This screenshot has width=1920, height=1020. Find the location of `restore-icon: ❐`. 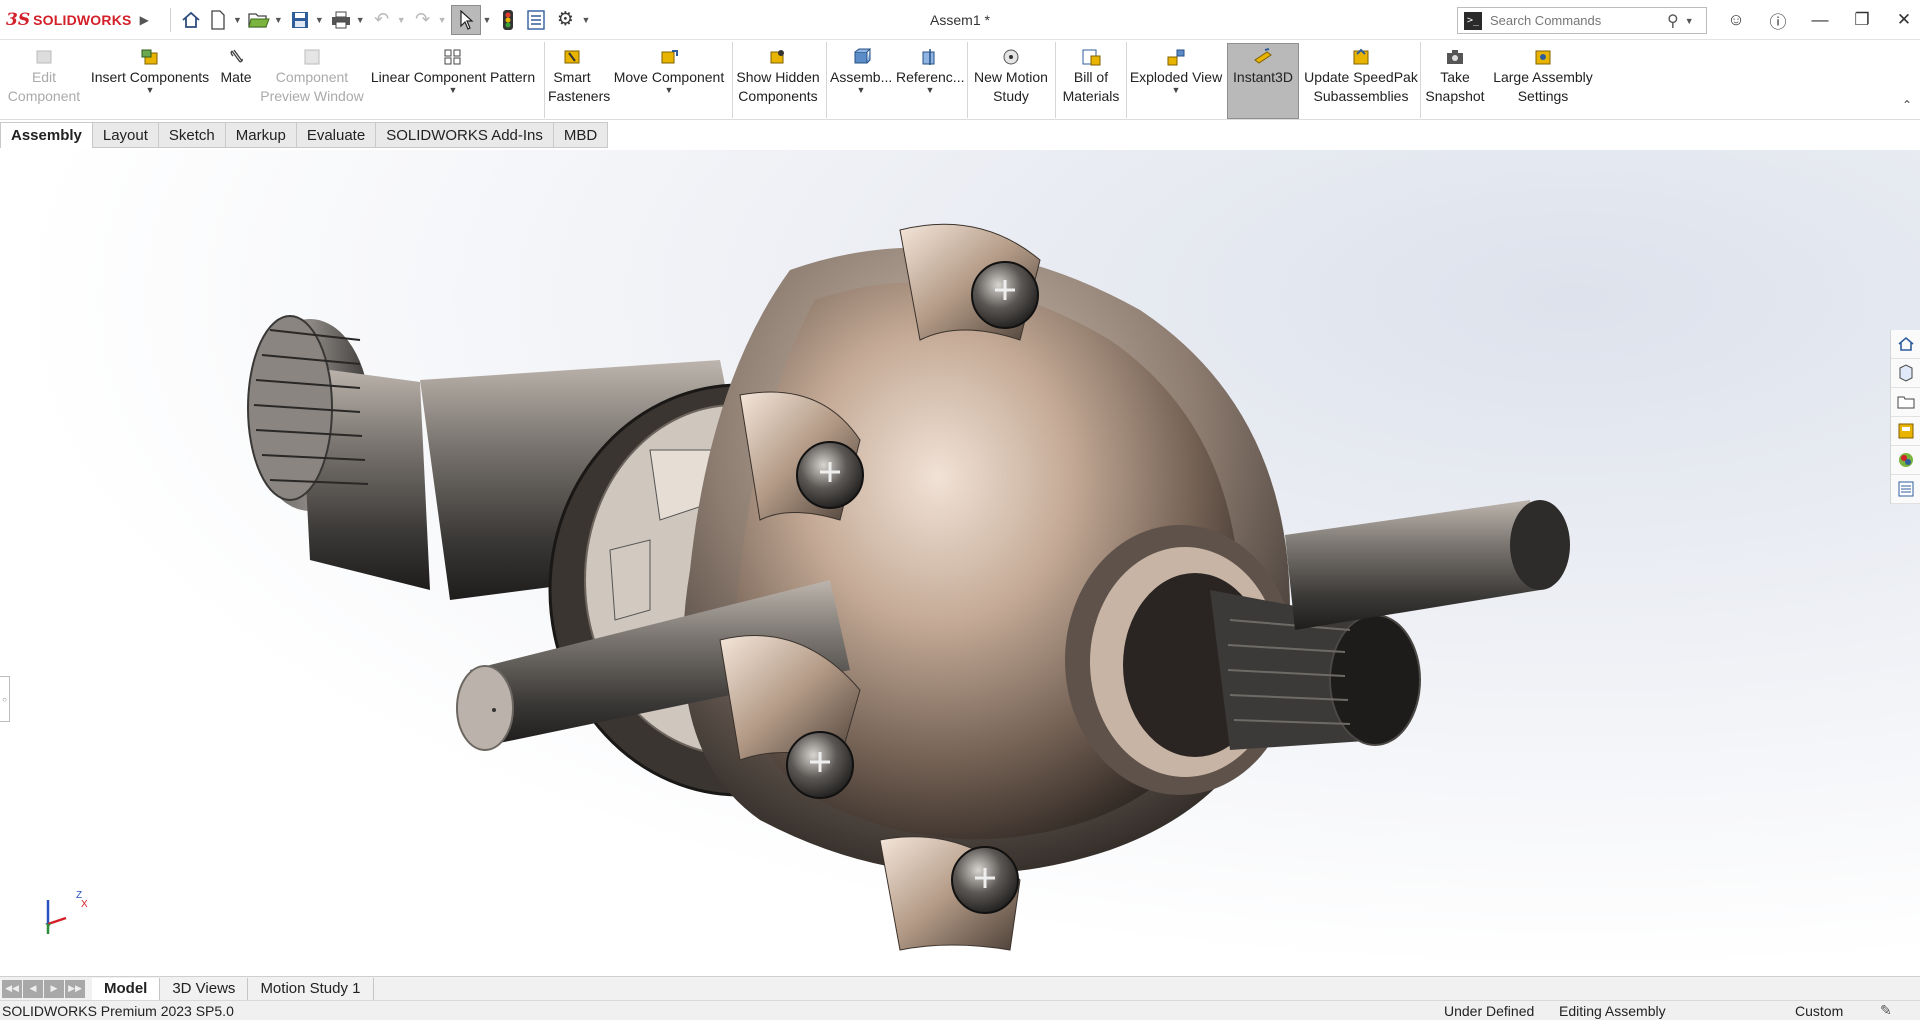

restore-icon: ❐ is located at coordinates (1862, 20).